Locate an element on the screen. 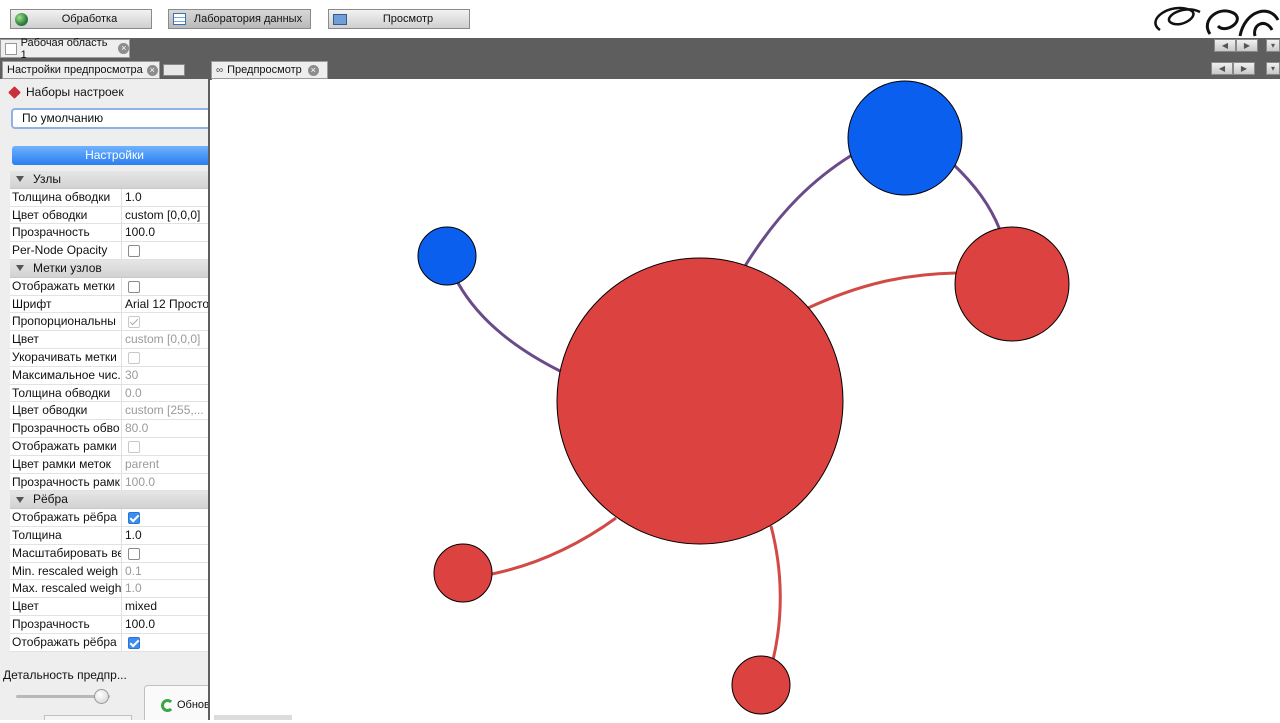  property-row: Пропорциональны is located at coordinates (109, 322).